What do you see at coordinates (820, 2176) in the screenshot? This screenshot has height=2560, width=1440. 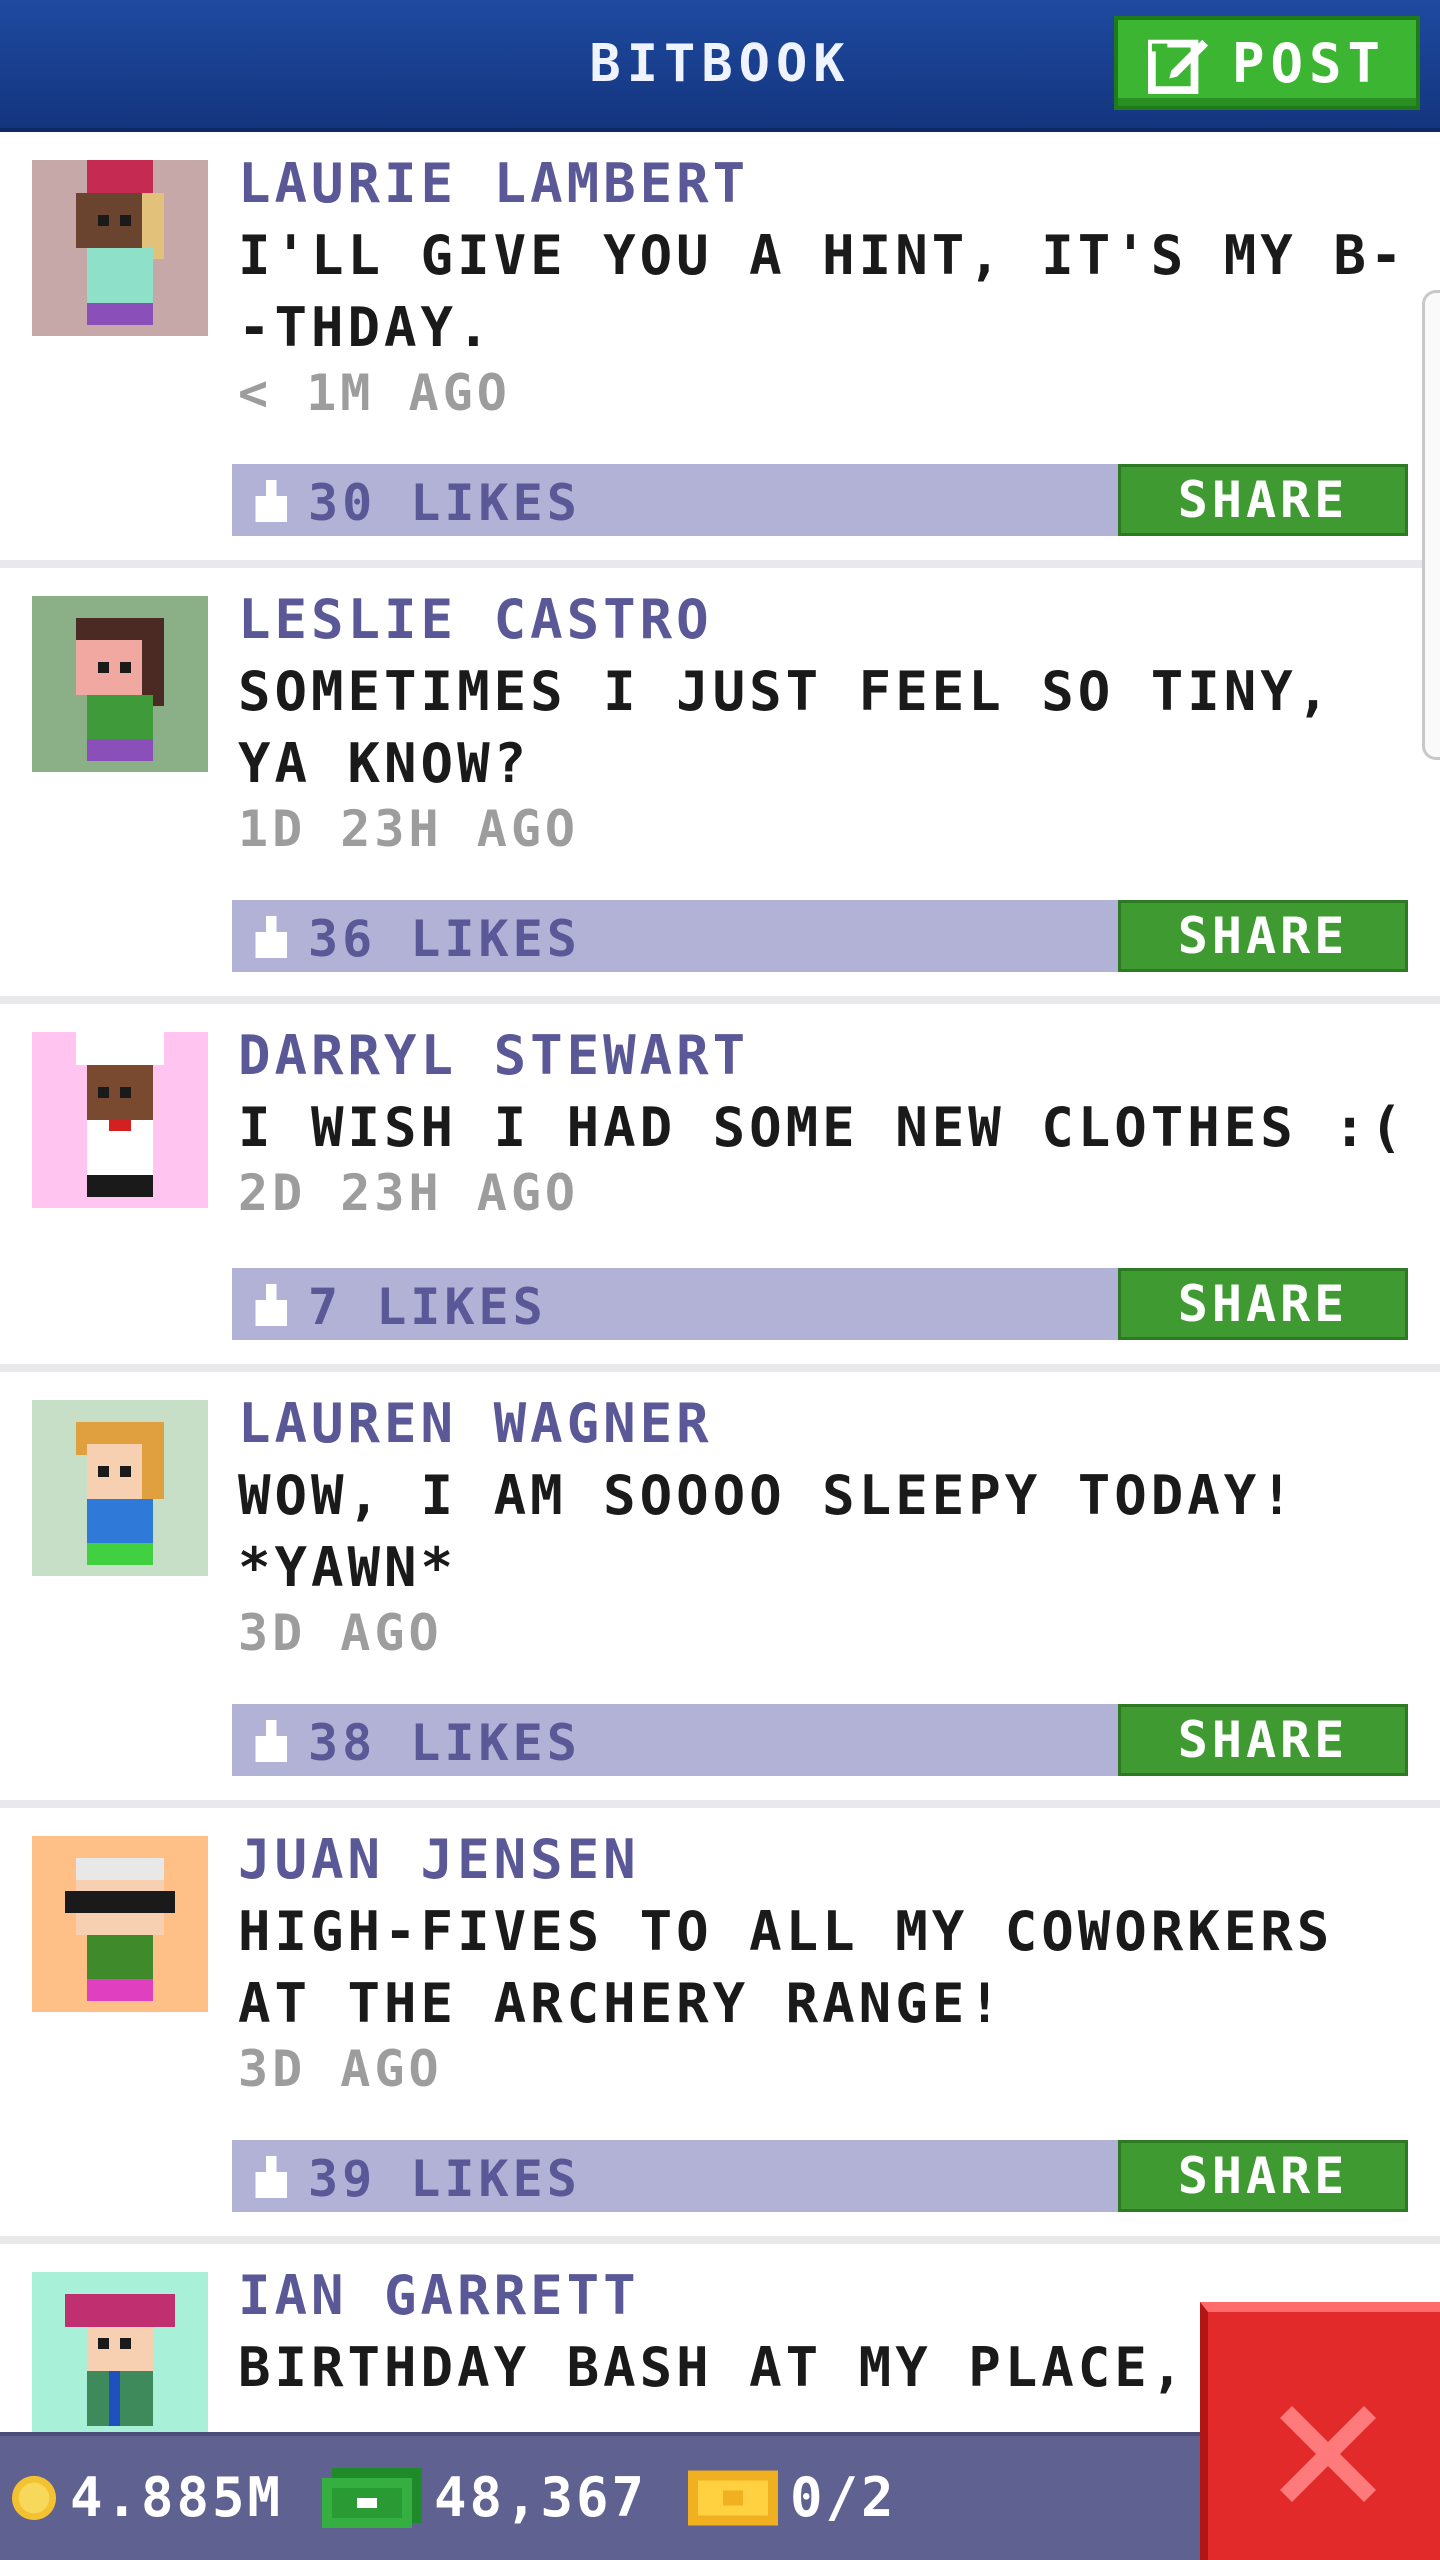 I see `like-bar: 39 LIKES SHARE` at bounding box center [820, 2176].